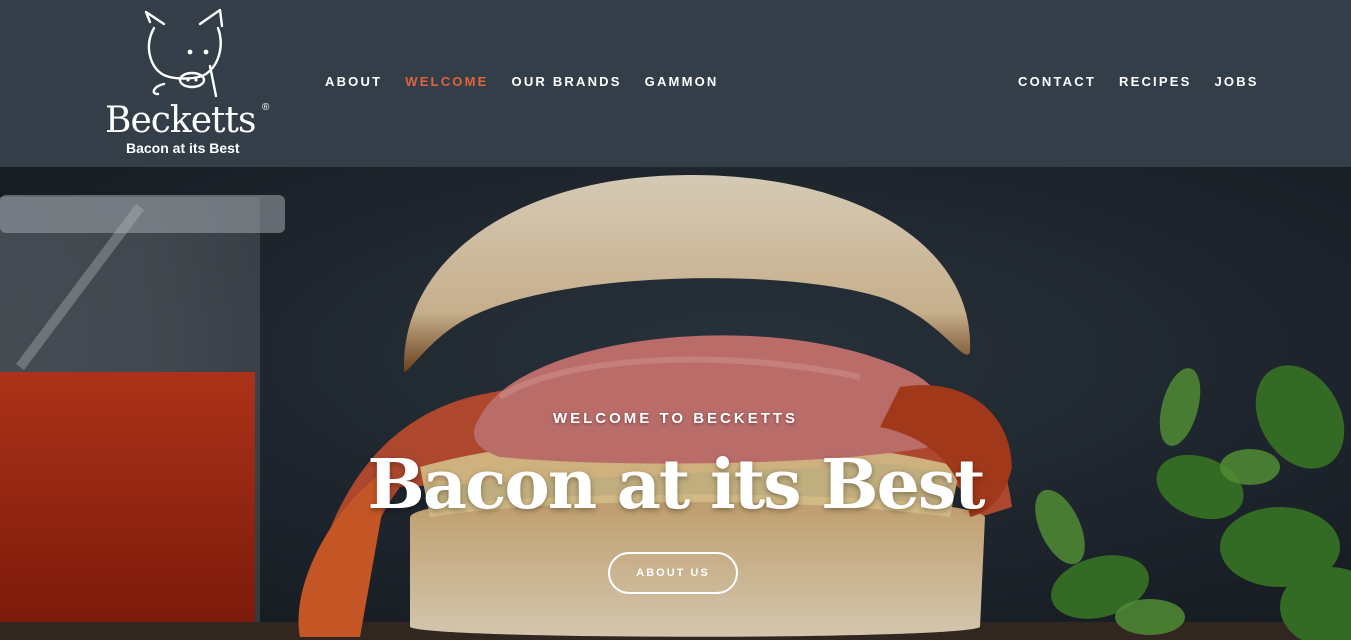 This screenshot has width=1351, height=640. I want to click on becketts-logo: Becketts ® Bacon at its Best, so click(190, 83).